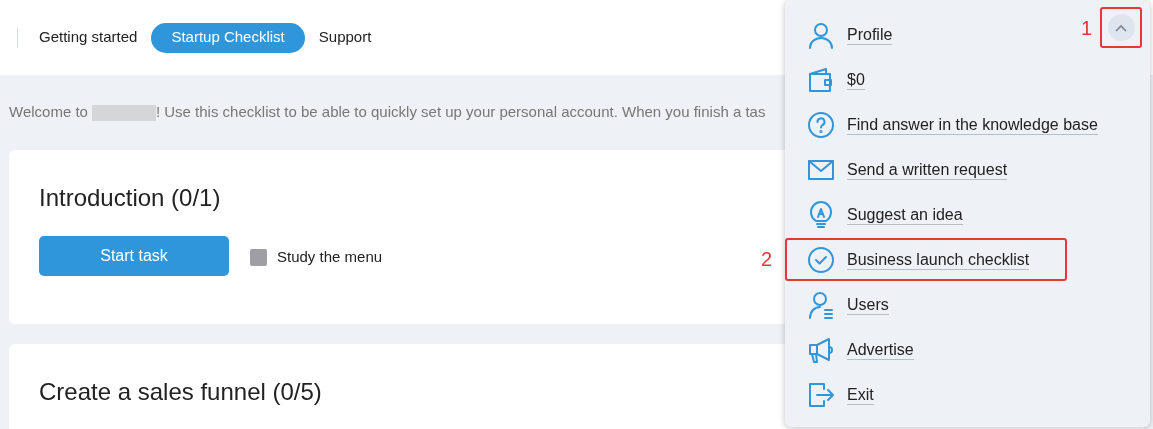 Image resolution: width=1153 pixels, height=429 pixels. What do you see at coordinates (123, 112) in the screenshot?
I see `redacted-block` at bounding box center [123, 112].